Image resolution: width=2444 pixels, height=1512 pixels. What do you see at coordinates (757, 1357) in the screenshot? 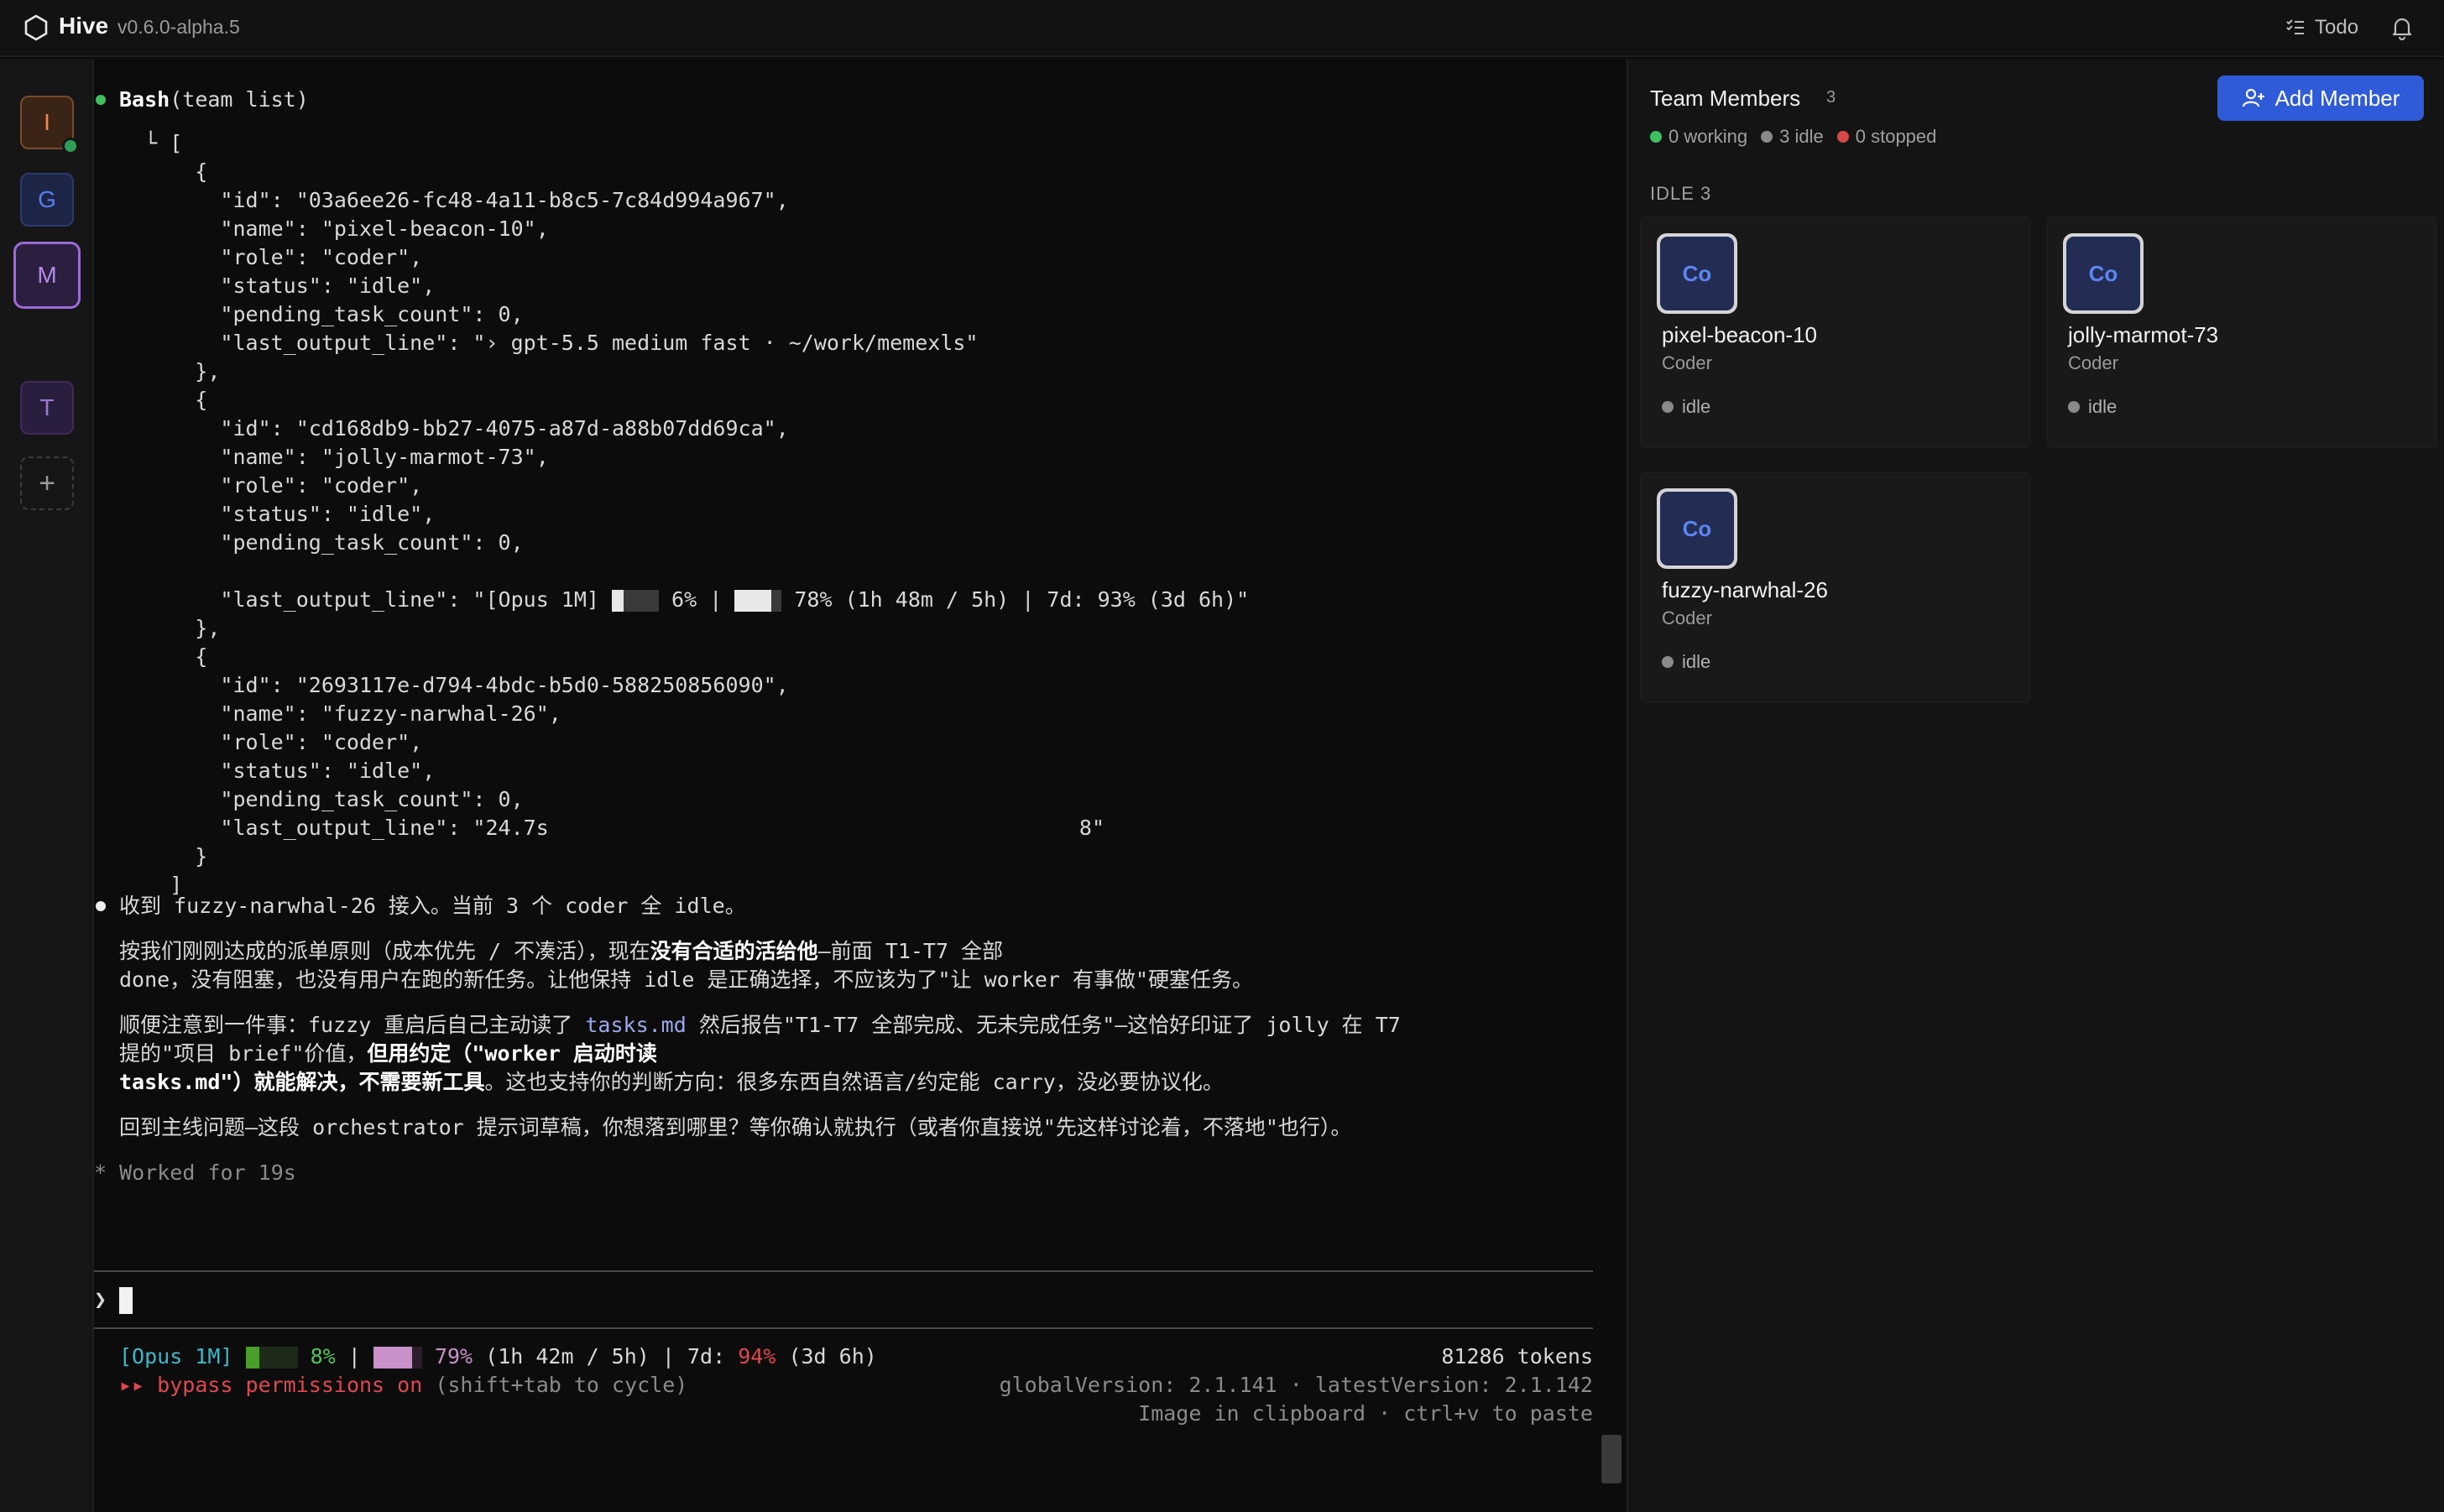
I see `weekly-percent: 94%` at bounding box center [757, 1357].